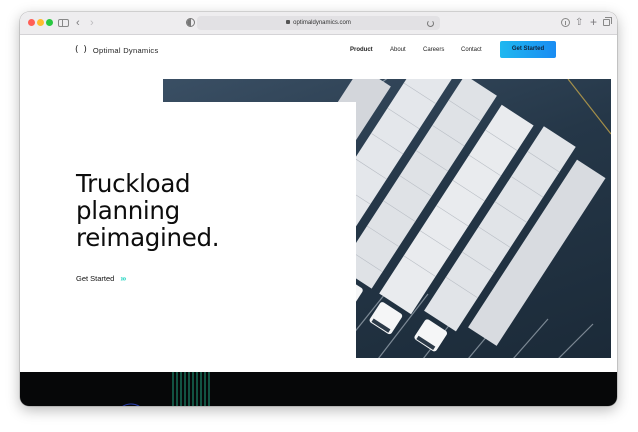 The height and width of the screenshot is (432, 638). Describe the element at coordinates (607, 21) in the screenshot. I see `tab-overview-icon` at that location.